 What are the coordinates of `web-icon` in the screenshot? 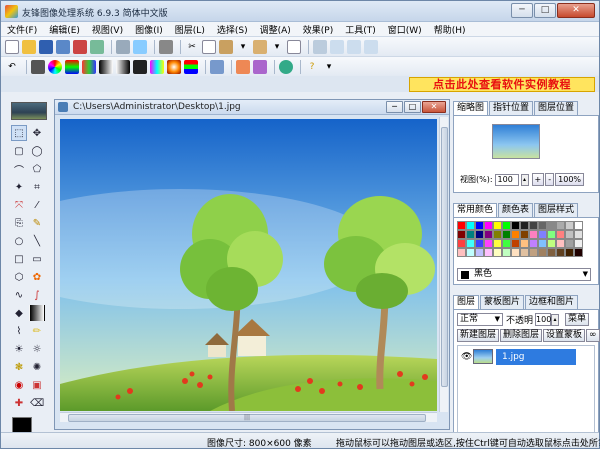 It's located at (286, 66).